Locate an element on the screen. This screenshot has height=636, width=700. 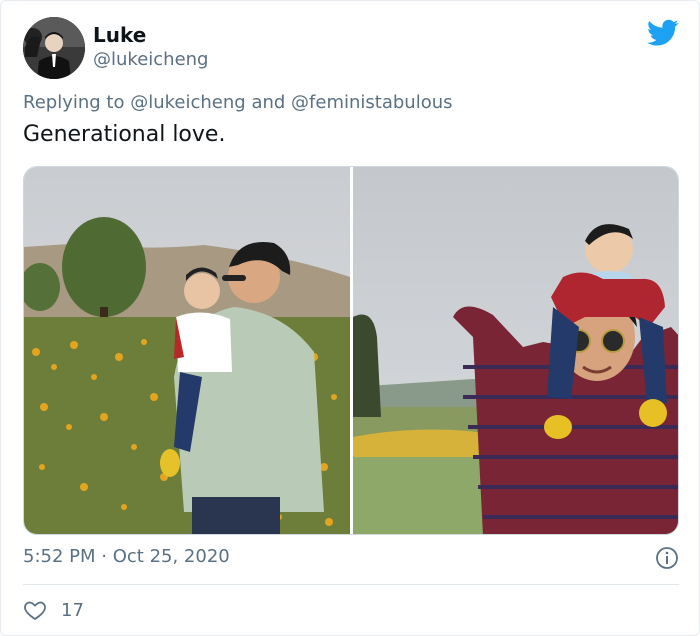
tweet-timestamp: 5:52 PM · Oct 25, 2020 is located at coordinates (126, 556).